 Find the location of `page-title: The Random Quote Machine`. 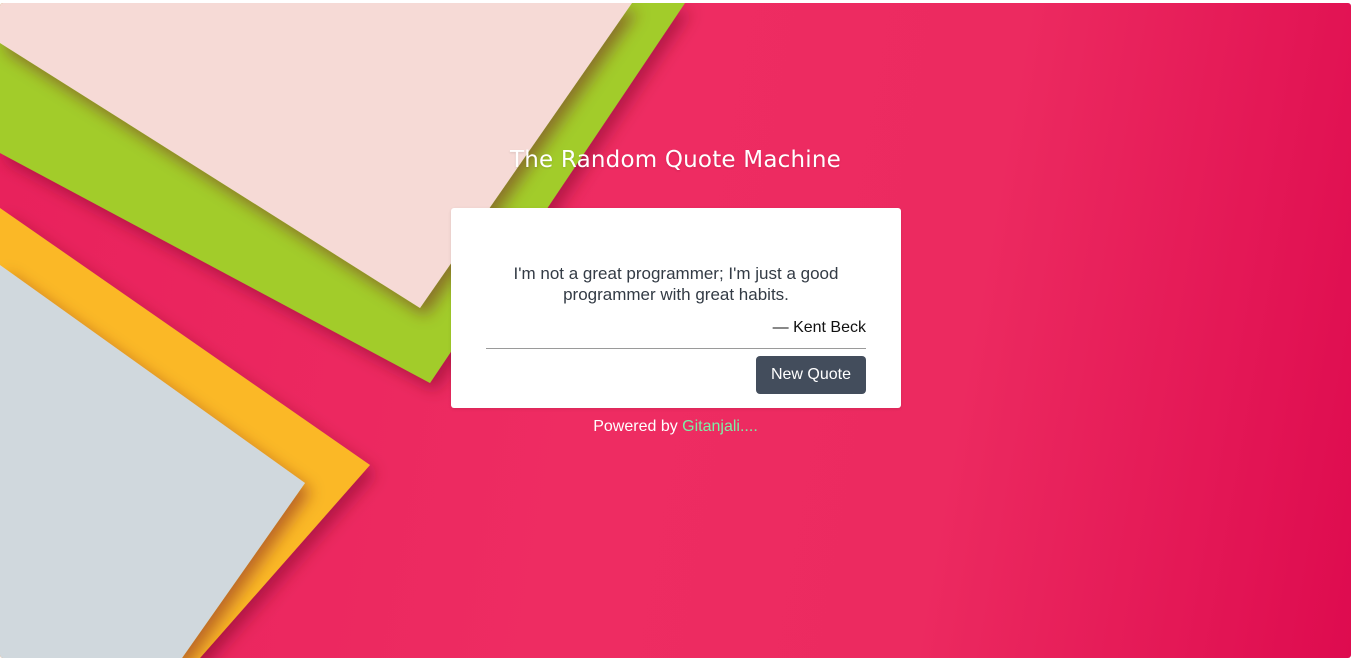

page-title: The Random Quote Machine is located at coordinates (675, 160).